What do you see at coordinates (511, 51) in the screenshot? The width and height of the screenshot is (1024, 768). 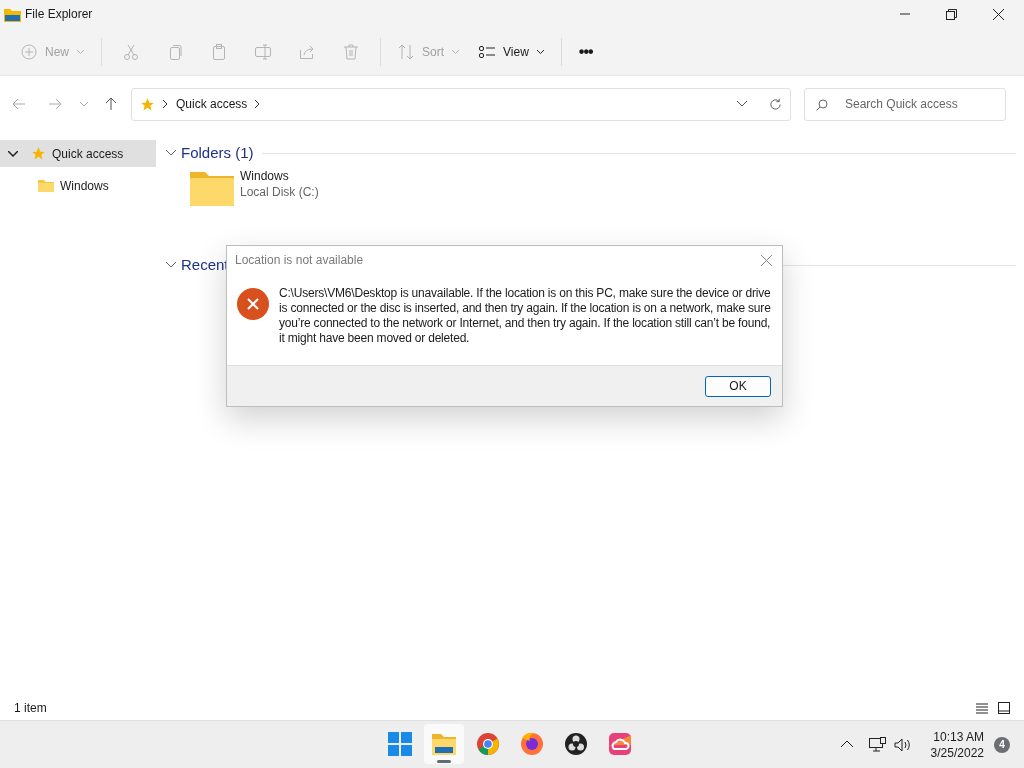 I see `toolbar-button: View` at bounding box center [511, 51].